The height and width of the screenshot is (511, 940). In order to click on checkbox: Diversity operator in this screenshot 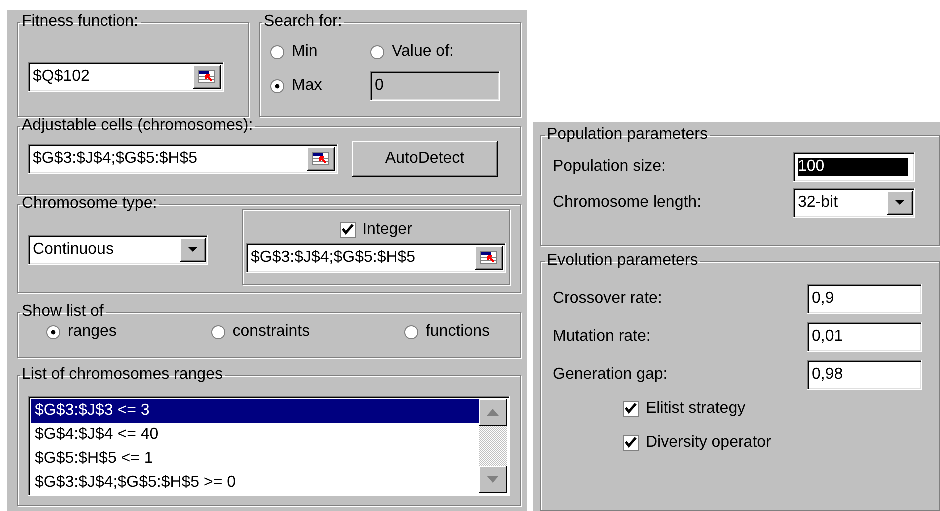, I will do `click(776, 443)`.